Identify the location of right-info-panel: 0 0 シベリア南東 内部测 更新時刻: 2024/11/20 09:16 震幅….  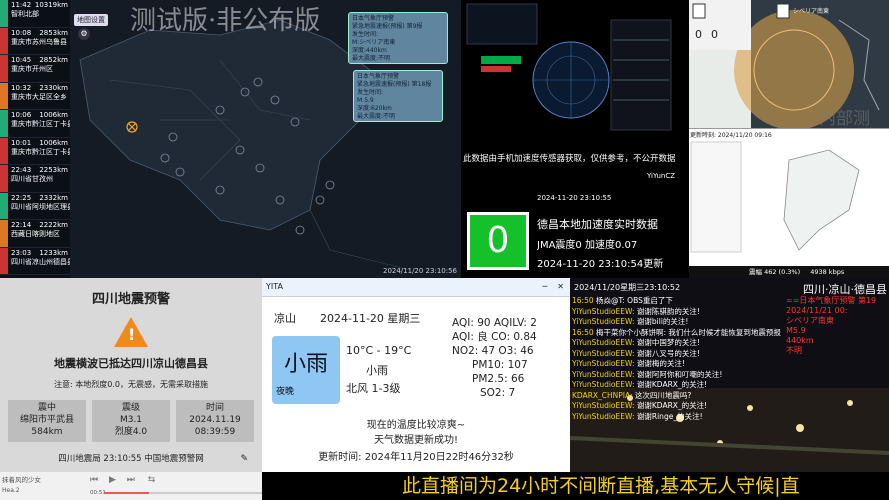
(789, 139).